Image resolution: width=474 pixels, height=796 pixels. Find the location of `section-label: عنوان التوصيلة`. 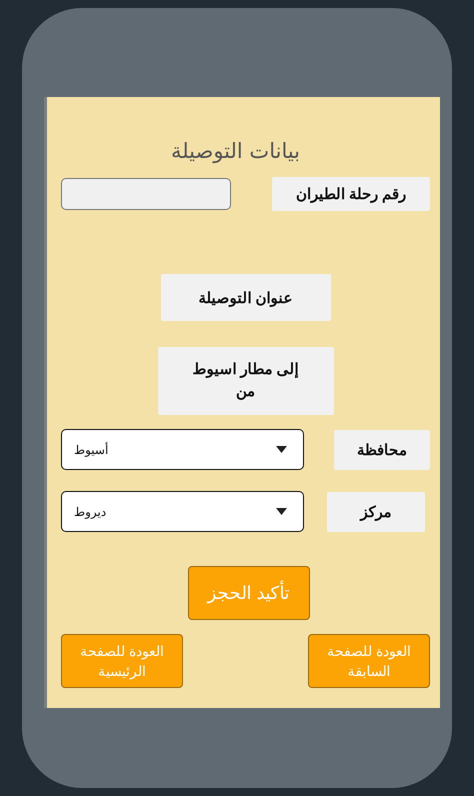

section-label: عنوان التوصيلة is located at coordinates (245, 297).